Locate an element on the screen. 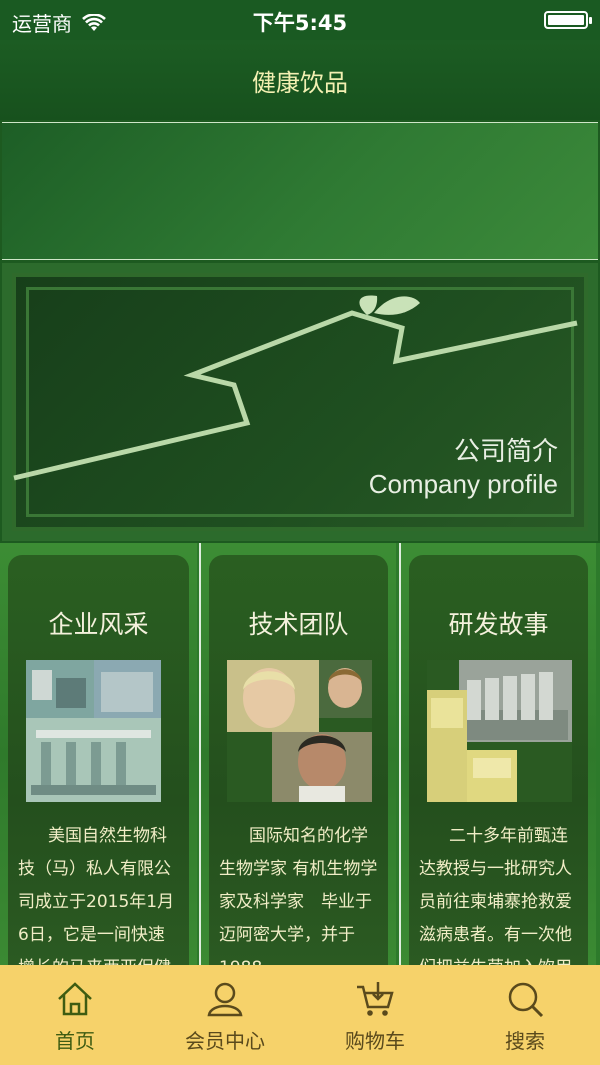 The width and height of the screenshot is (600, 1065). top-banner is located at coordinates (300, 191).